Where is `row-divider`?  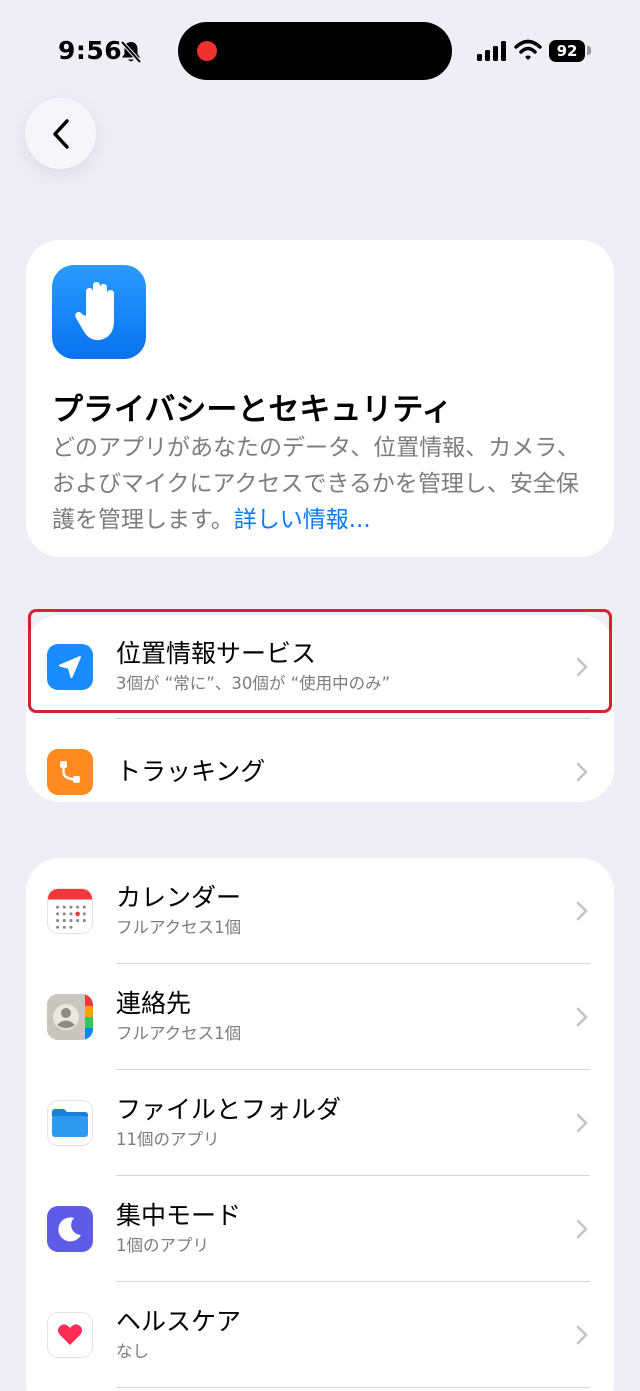 row-divider is located at coordinates (353, 1387).